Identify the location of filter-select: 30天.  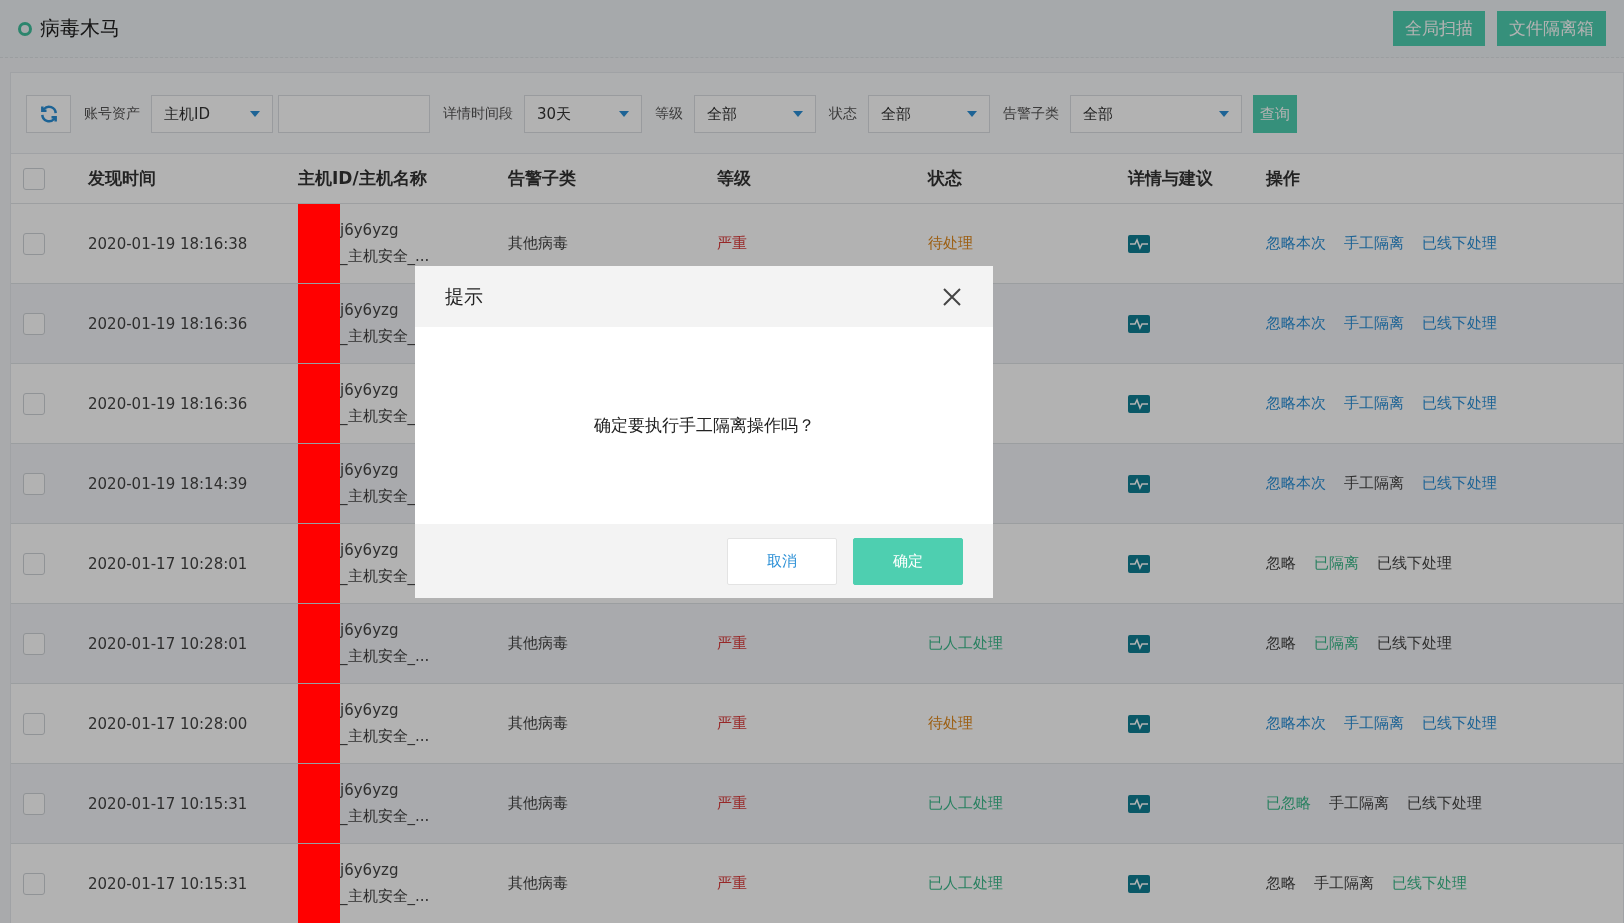
(583, 114).